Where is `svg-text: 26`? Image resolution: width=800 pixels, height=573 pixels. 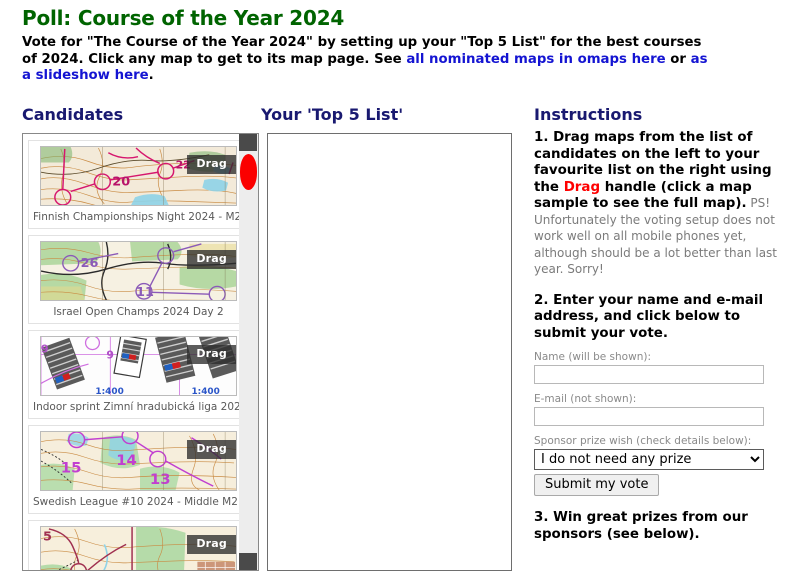 svg-text: 26 is located at coordinates (90, 262).